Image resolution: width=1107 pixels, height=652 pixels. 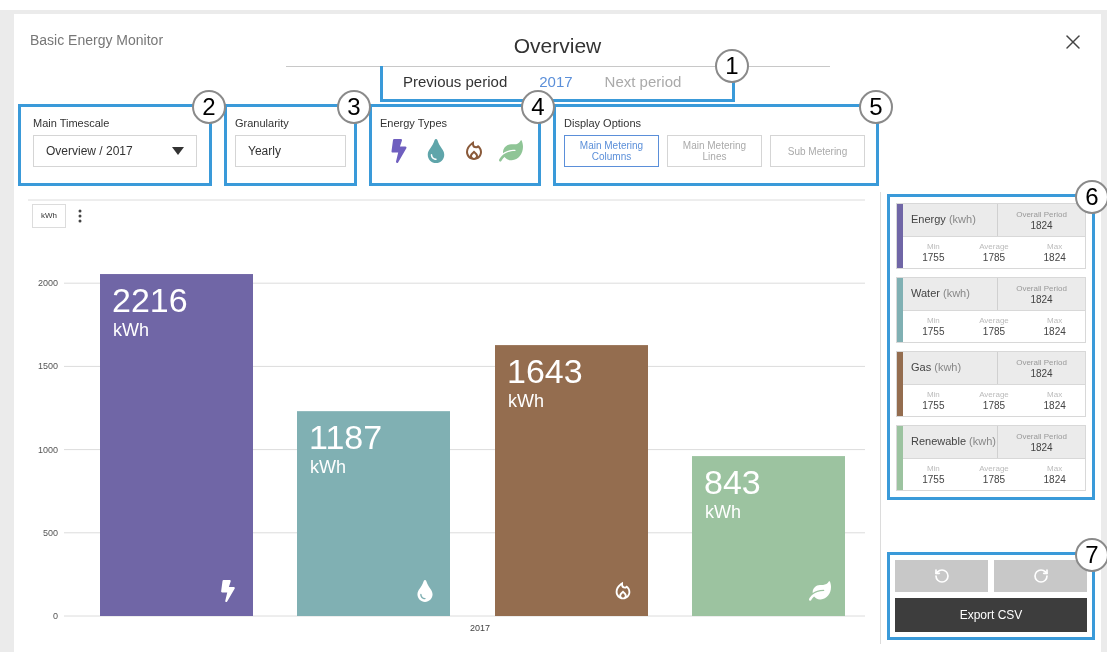 What do you see at coordinates (115, 151) in the screenshot?
I see `timescale-dropdown: Overview / 2017` at bounding box center [115, 151].